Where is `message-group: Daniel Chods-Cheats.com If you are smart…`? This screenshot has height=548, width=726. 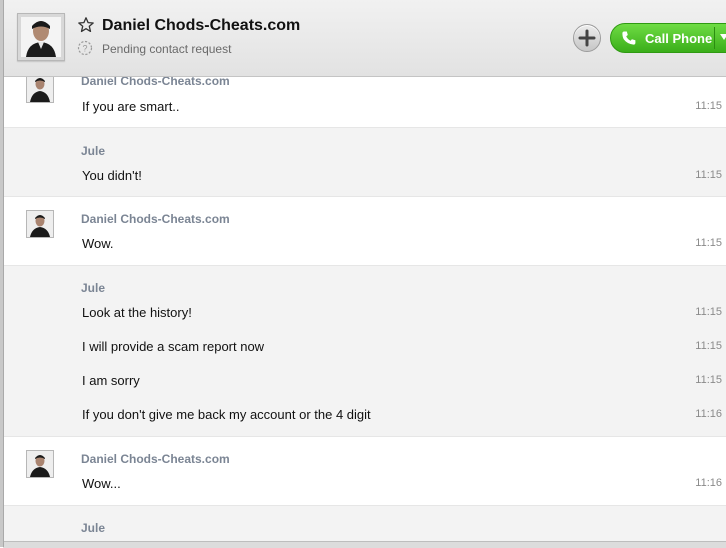
message-group: Daniel Chods-Cheats.com If you are smart… is located at coordinates (364, 101).